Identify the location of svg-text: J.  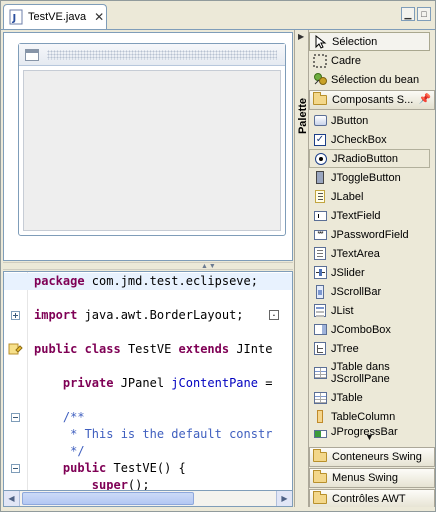
(14, 18).